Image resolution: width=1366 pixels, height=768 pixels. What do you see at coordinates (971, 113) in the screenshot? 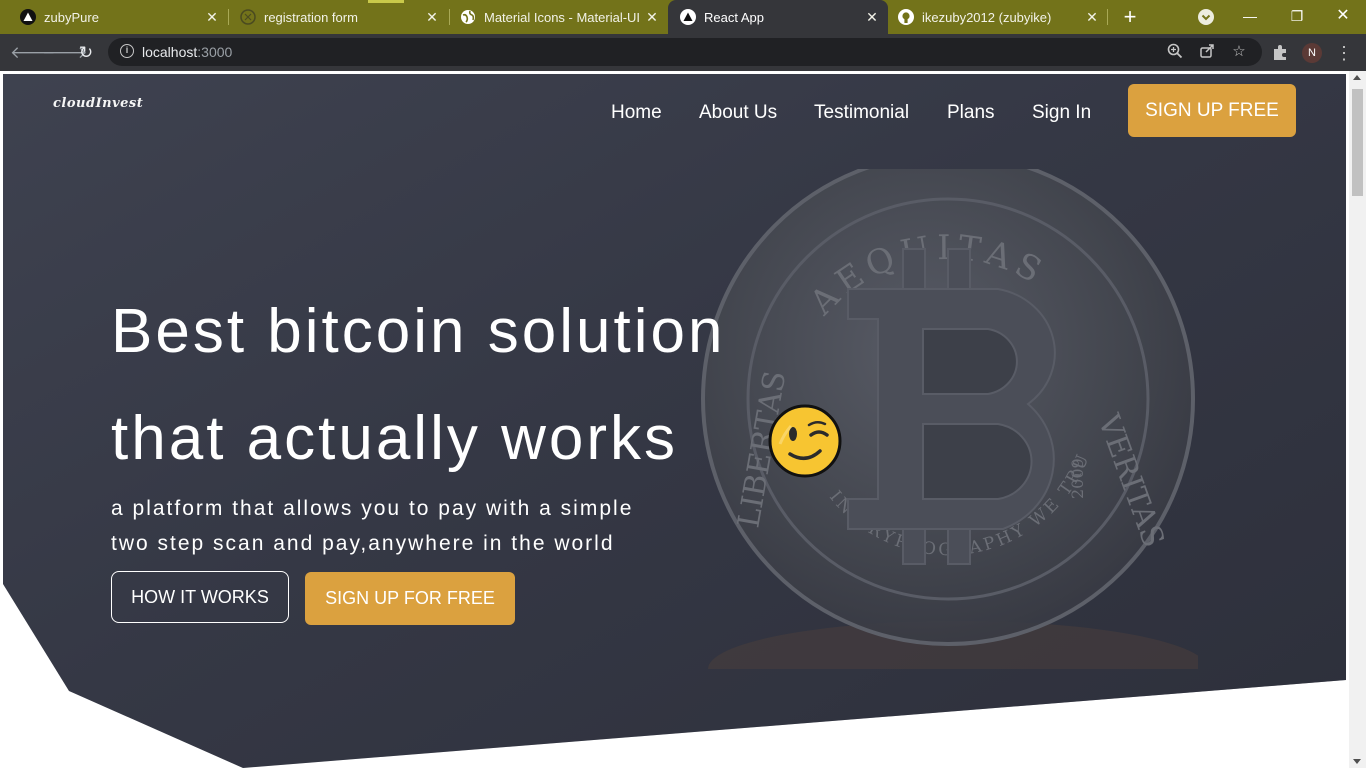
I see `nav-plans: Plans` at bounding box center [971, 113].